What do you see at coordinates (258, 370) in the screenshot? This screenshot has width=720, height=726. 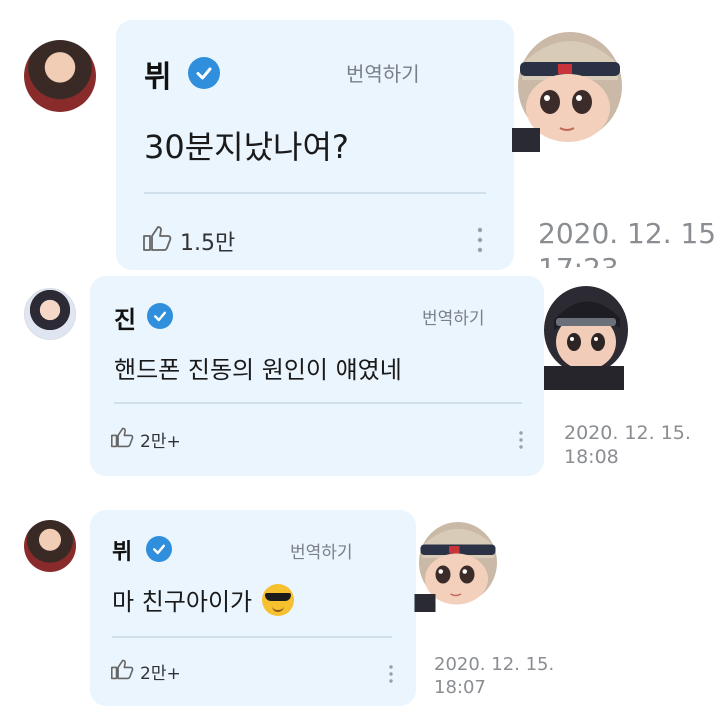 I see `comment-text: 핸드폰 진동의 원인이 얘였네` at bounding box center [258, 370].